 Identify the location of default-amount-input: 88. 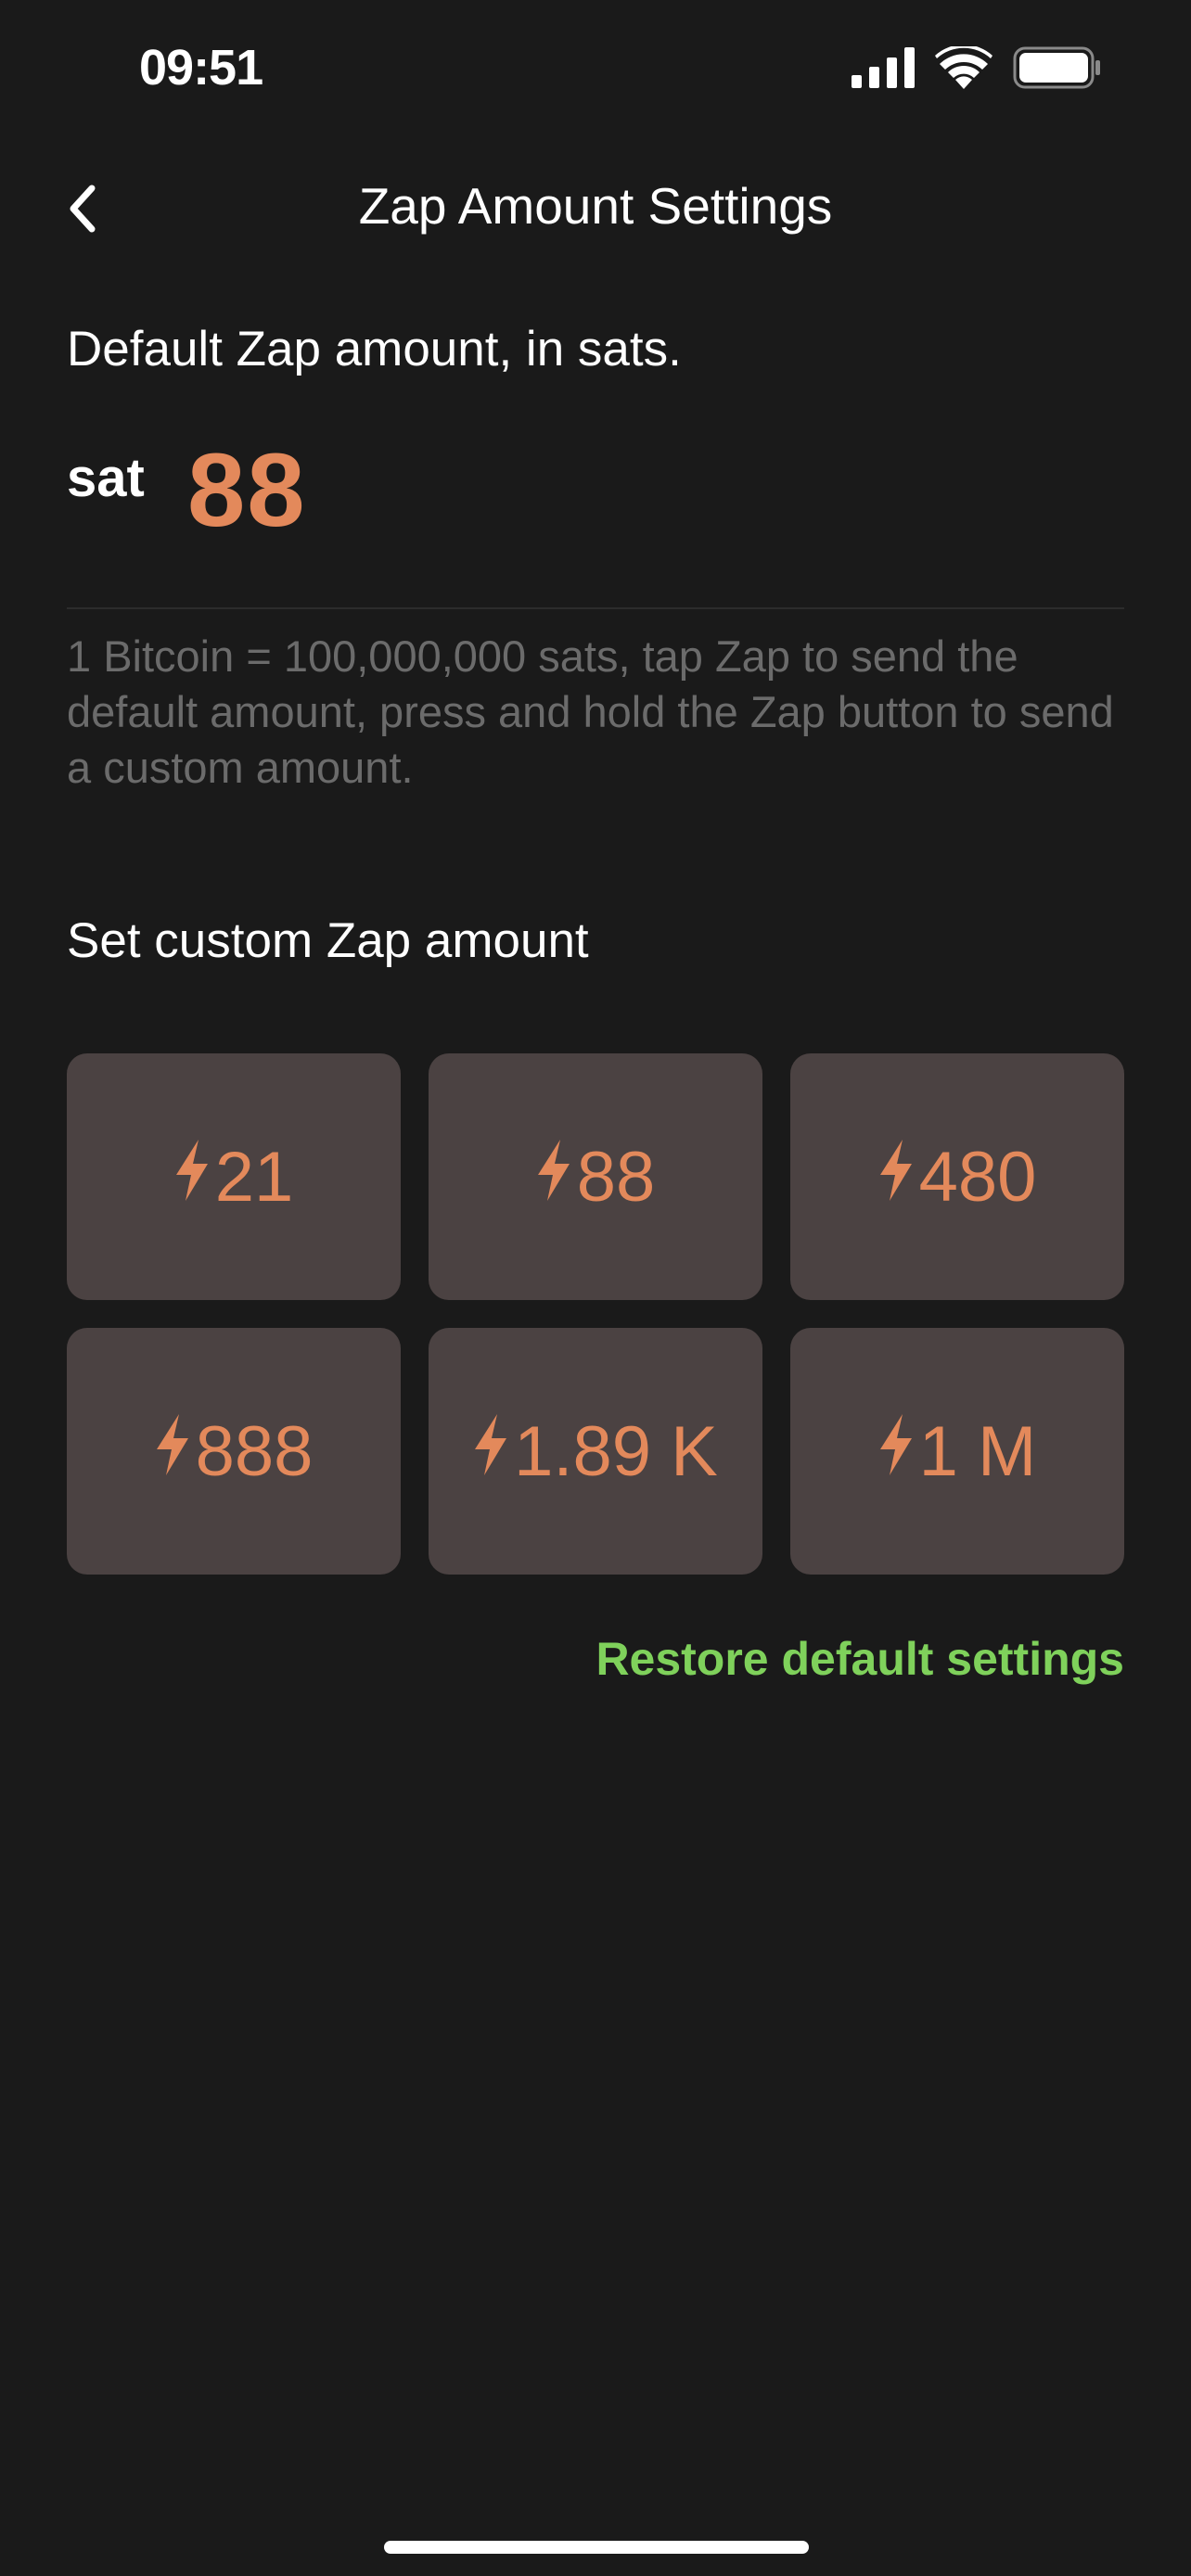
(247, 490).